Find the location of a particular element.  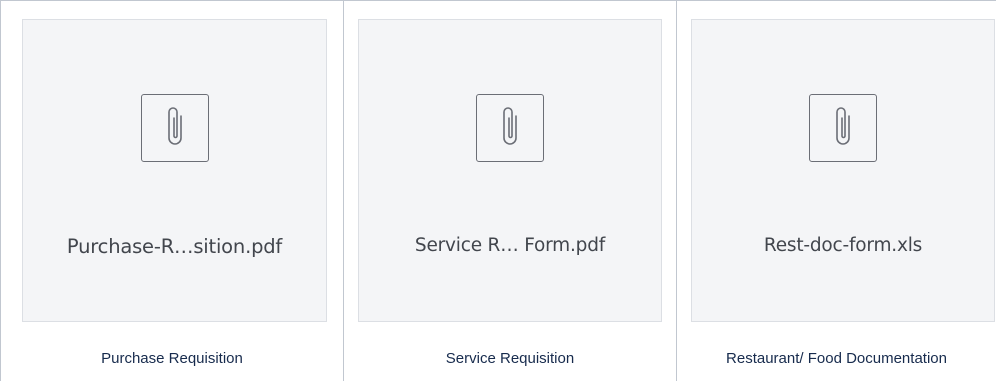

attachment-caption: Restaurant/ Food Documentation is located at coordinates (836, 358).